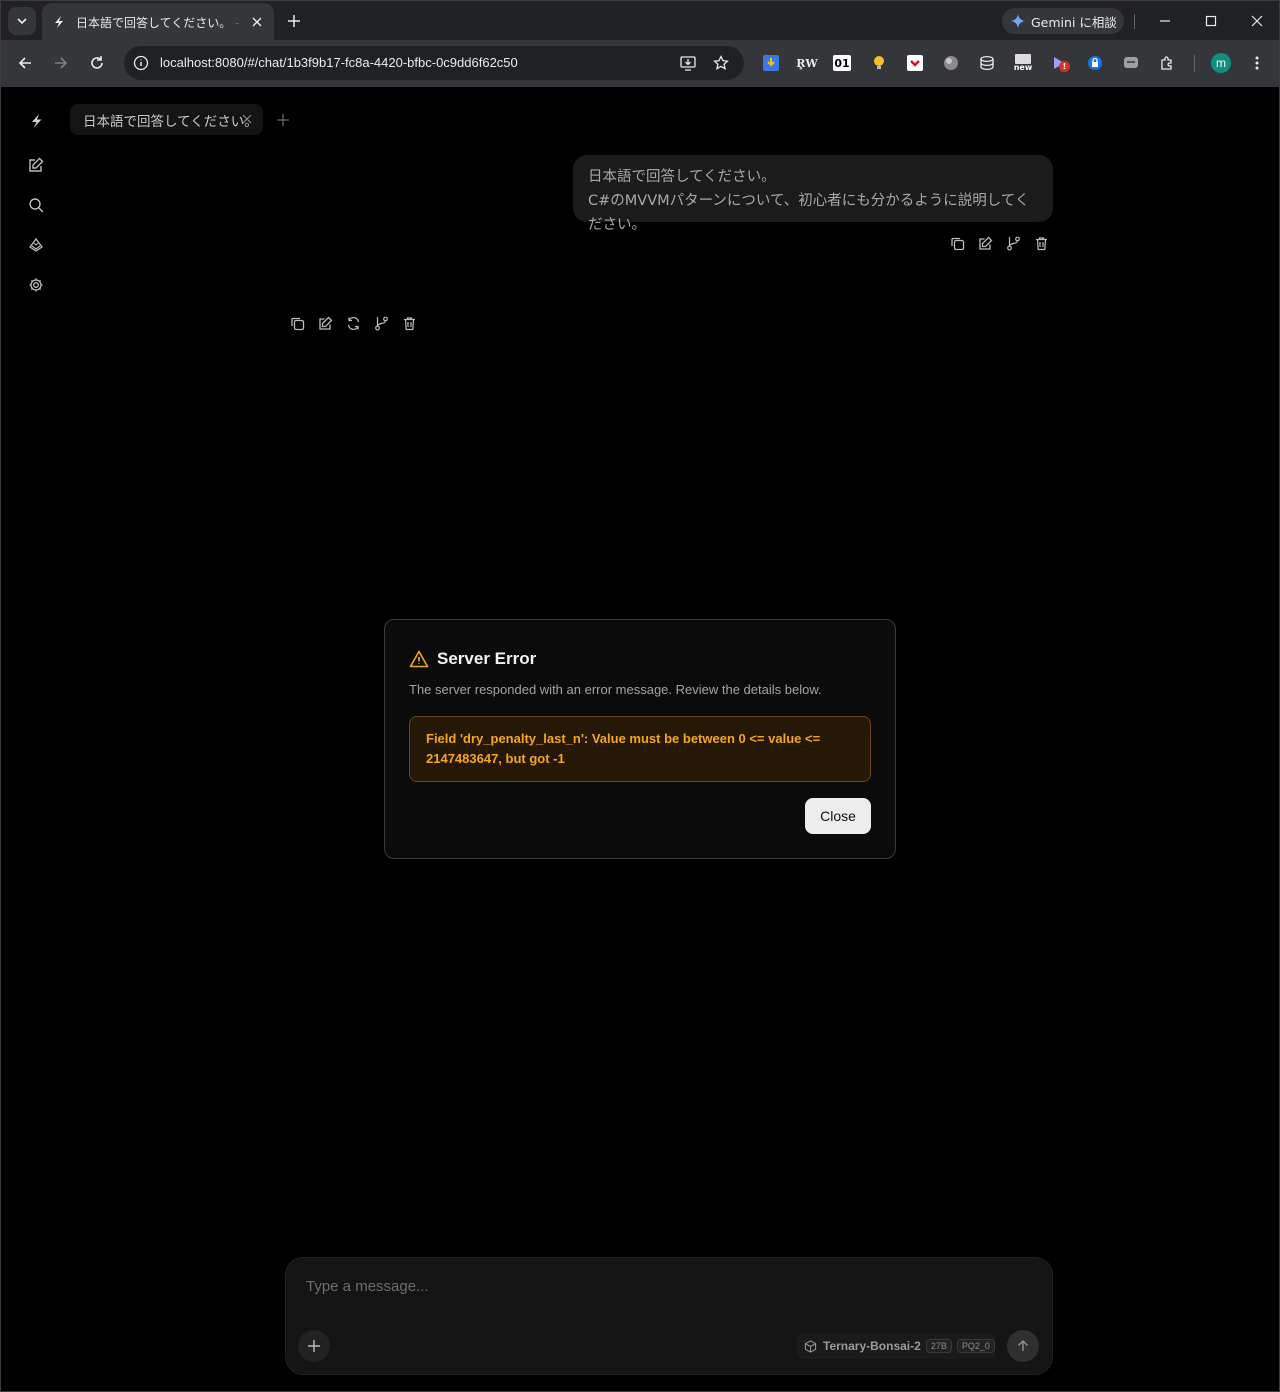 Image resolution: width=1280 pixels, height=1392 pixels. I want to click on profile-avatar: m, so click(1221, 63).